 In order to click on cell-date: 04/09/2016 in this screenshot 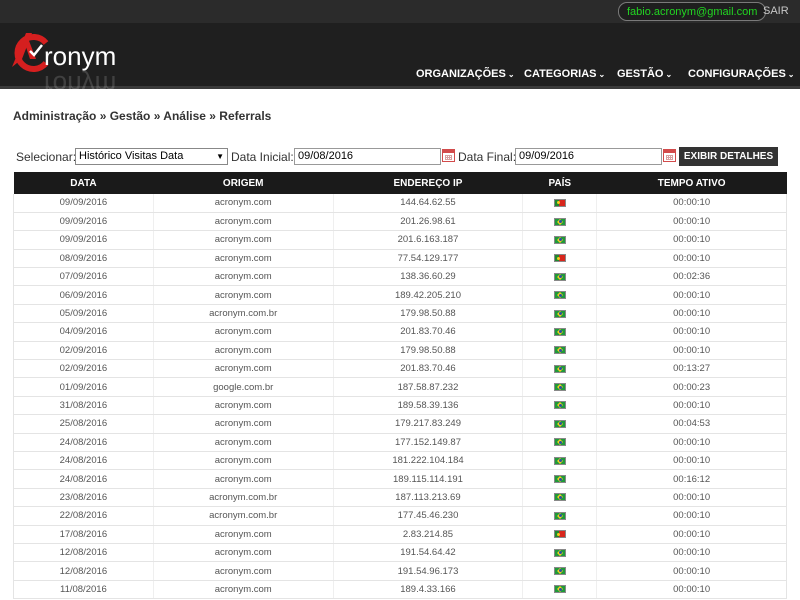, I will do `click(83, 332)`.